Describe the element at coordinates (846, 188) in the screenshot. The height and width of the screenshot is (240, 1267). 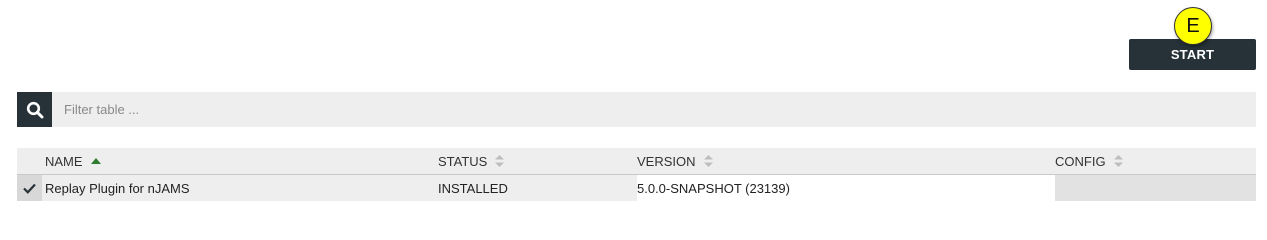
I see `row-version-cell: 5.0.0-SNAPSHOT (23139)` at that location.